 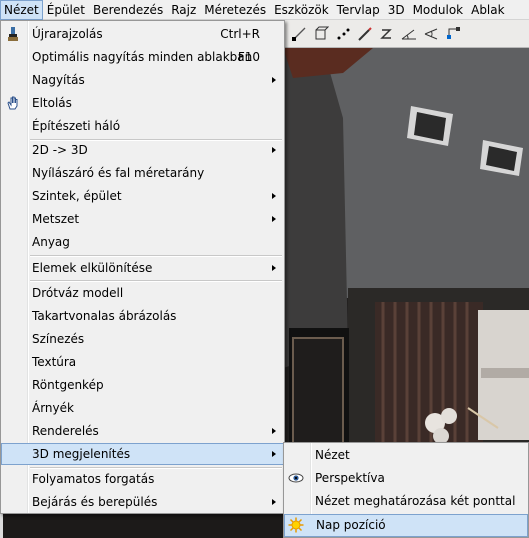 I want to click on menu-item-label: 2D -> 3D, so click(x=60, y=150).